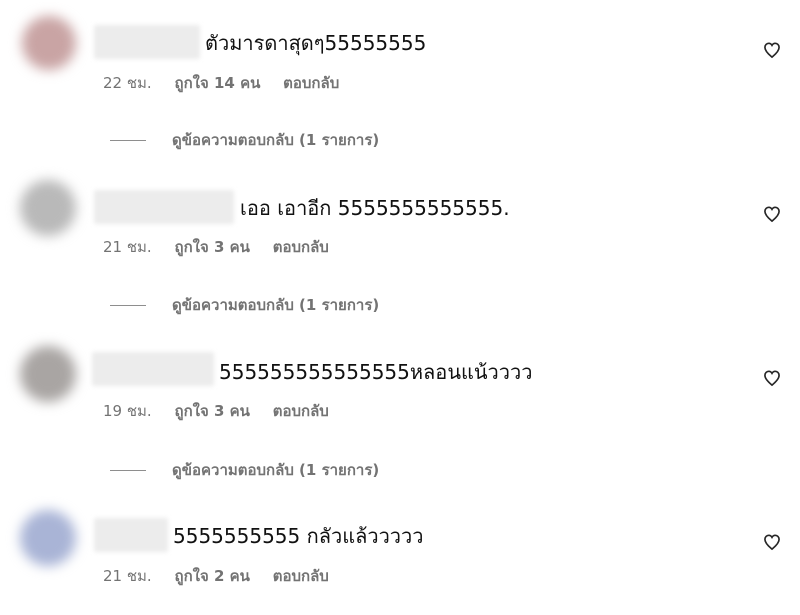  What do you see at coordinates (127, 83) in the screenshot?
I see `timestamp: 22 ชม.` at bounding box center [127, 83].